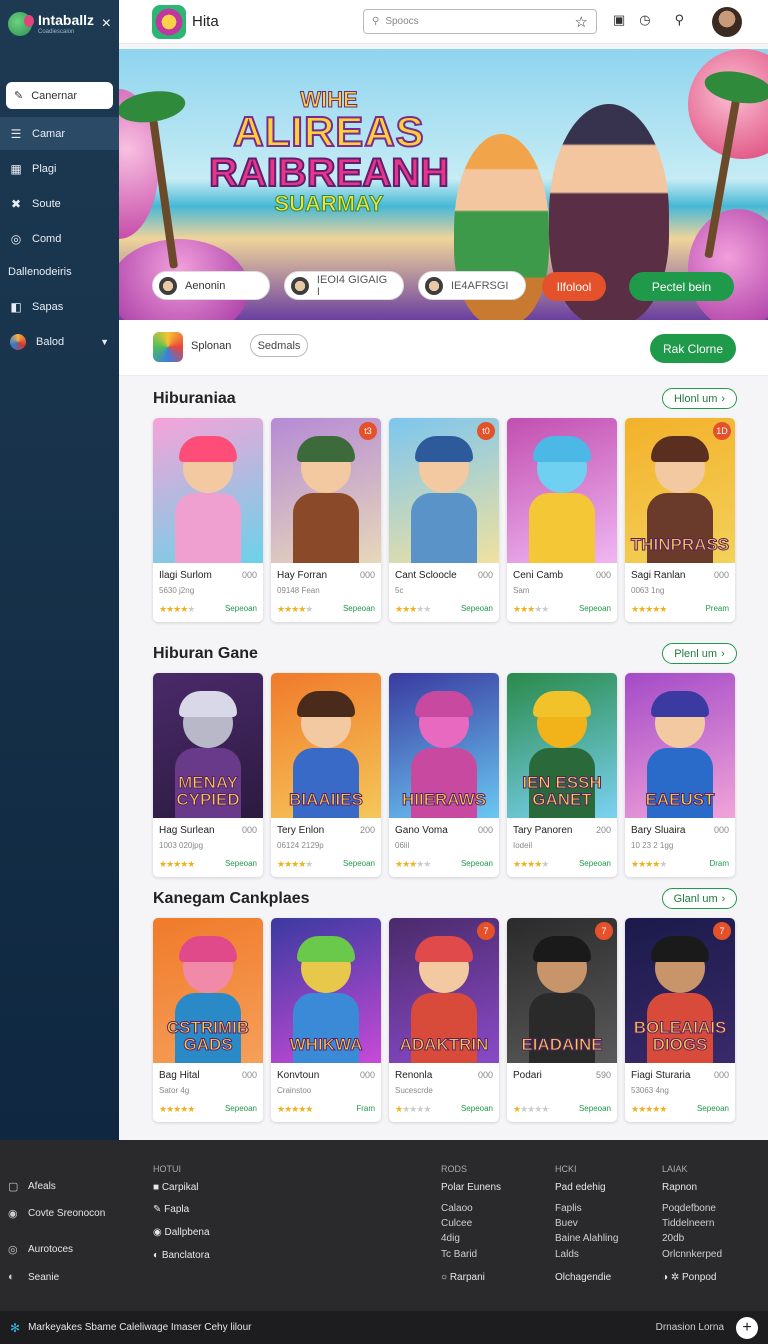  Describe the element at coordinates (723, 653) in the screenshot. I see `chevron-right-icon: ›` at that location.